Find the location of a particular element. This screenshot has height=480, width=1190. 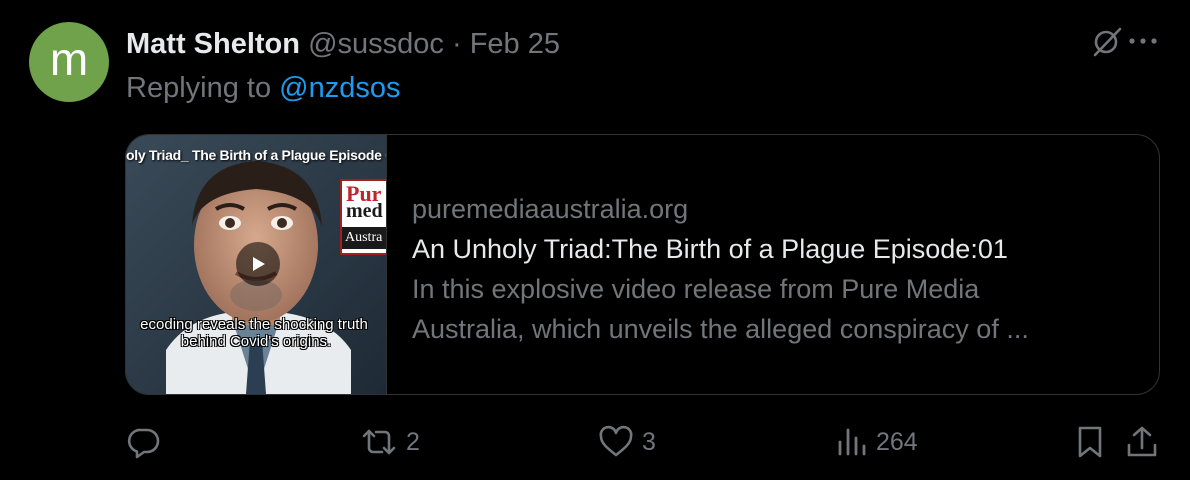

like-button: 3 is located at coordinates (627, 442).